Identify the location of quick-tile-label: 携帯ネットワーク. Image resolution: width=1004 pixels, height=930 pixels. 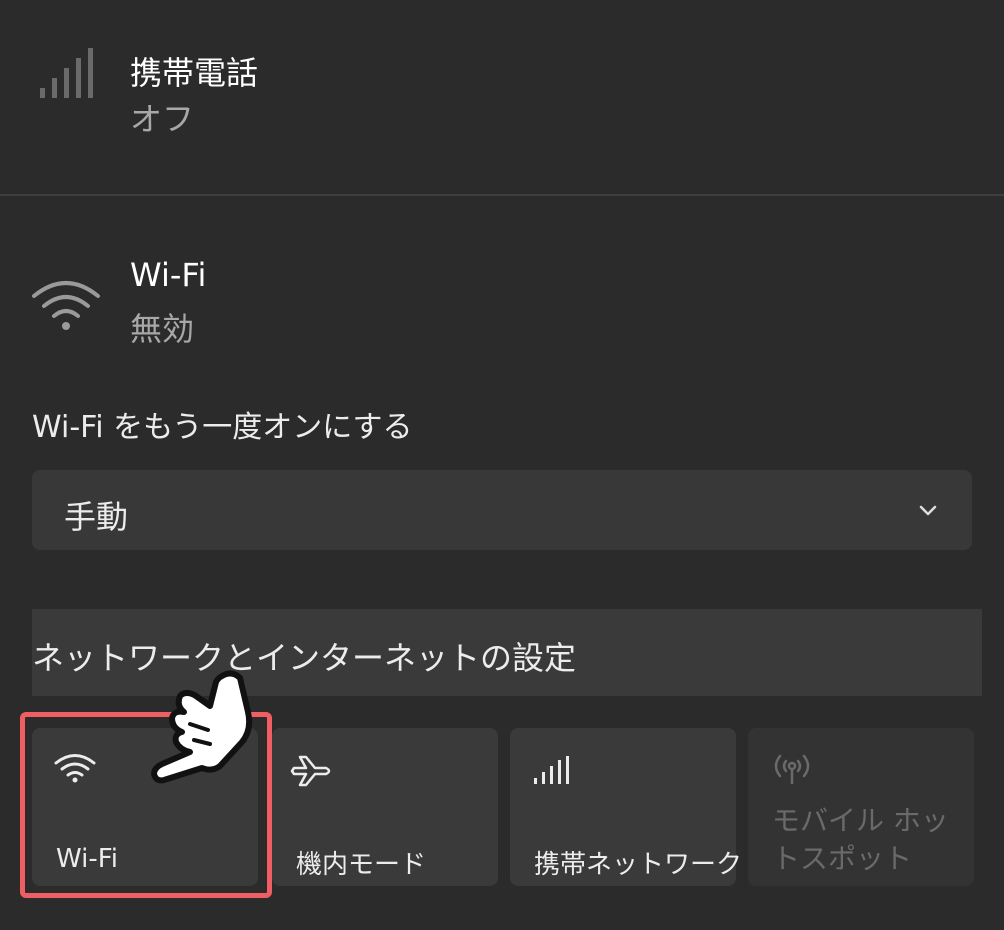
(638, 865).